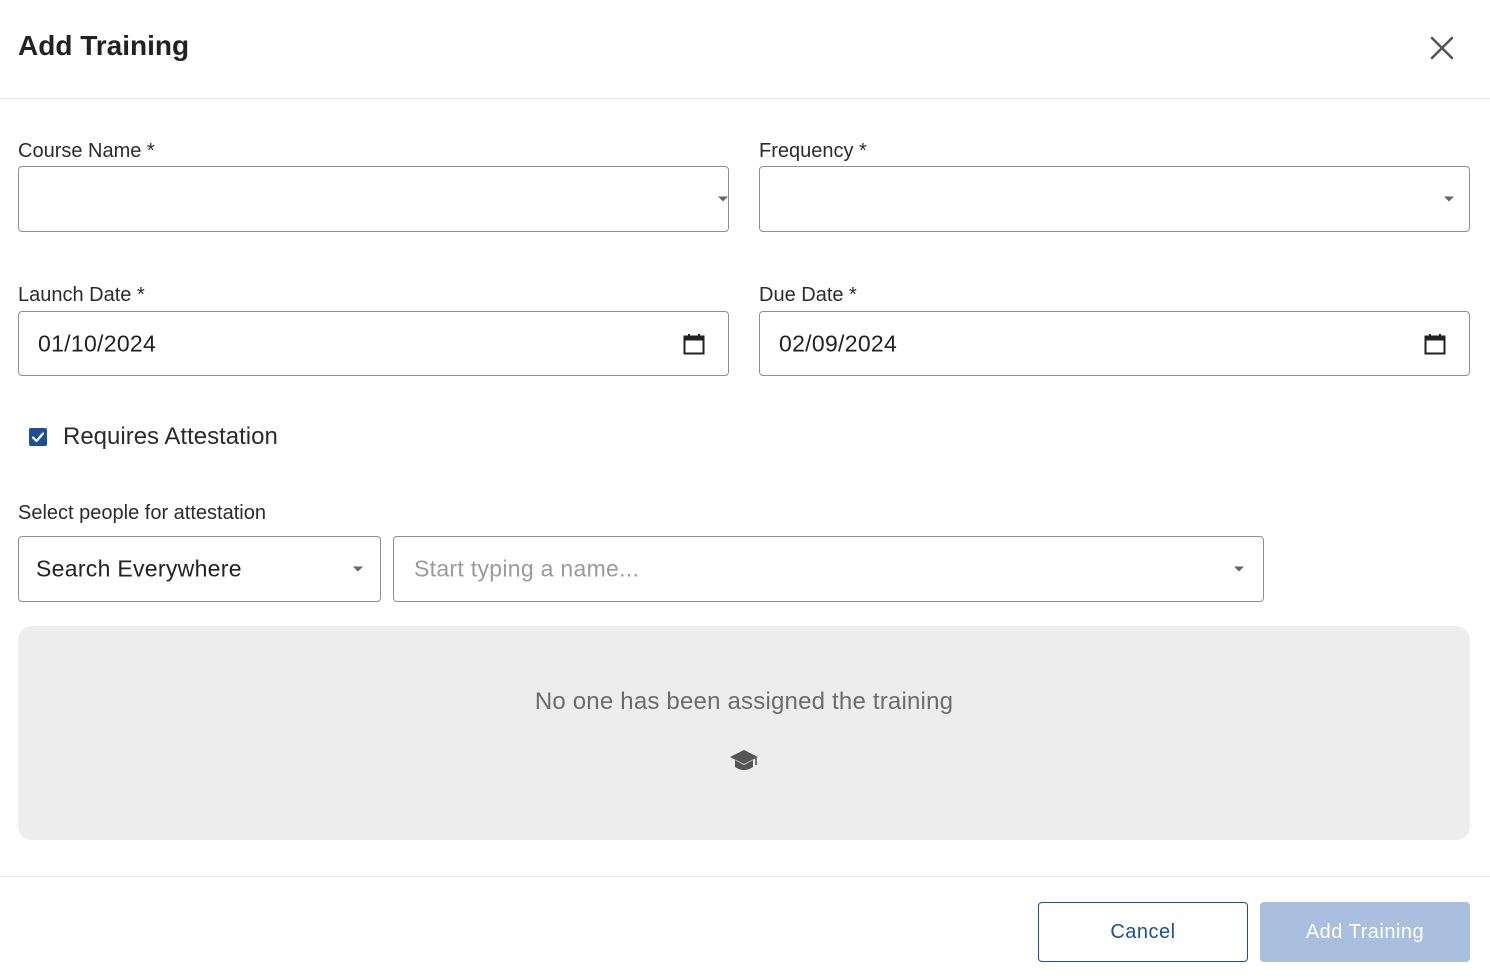 The height and width of the screenshot is (978, 1490). Describe the element at coordinates (813, 151) in the screenshot. I see `frequency-label: Frequency *` at that location.